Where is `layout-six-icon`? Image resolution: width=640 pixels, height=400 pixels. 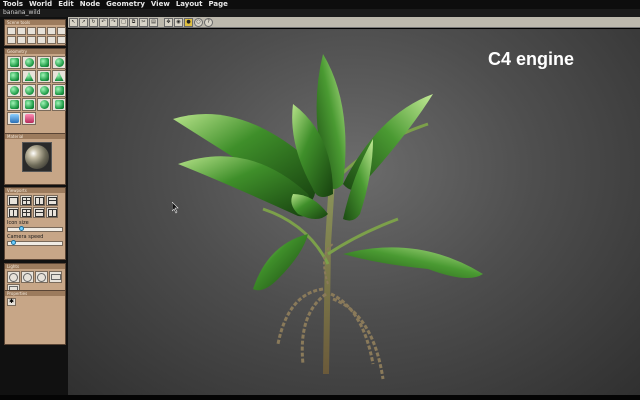 layout-six-icon is located at coordinates (52, 212).